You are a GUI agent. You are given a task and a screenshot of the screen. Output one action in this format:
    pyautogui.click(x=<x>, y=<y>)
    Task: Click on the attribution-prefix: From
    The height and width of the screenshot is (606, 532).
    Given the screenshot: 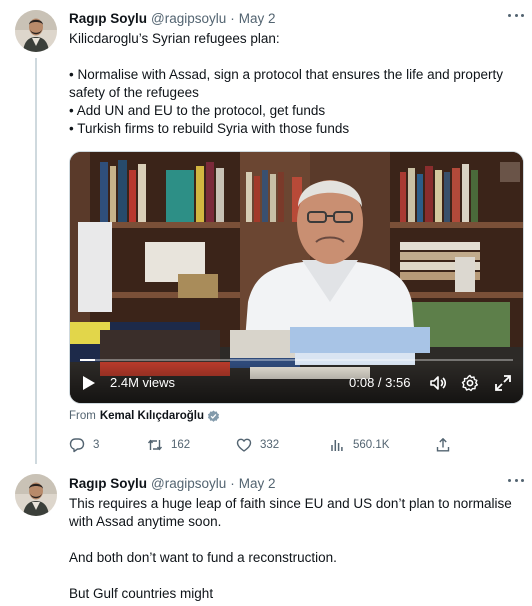 What is the action you would take?
    pyautogui.click(x=82, y=416)
    